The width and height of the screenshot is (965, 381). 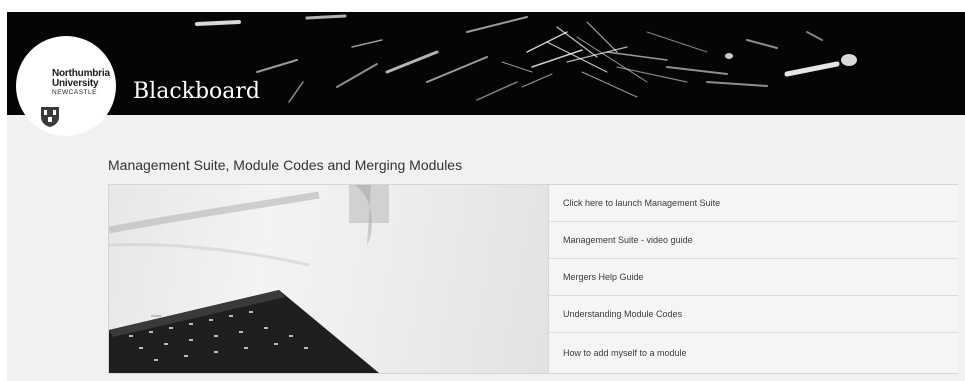 What do you see at coordinates (753, 314) in the screenshot?
I see `understanding-module-codes-link: Understanding Module Codes` at bounding box center [753, 314].